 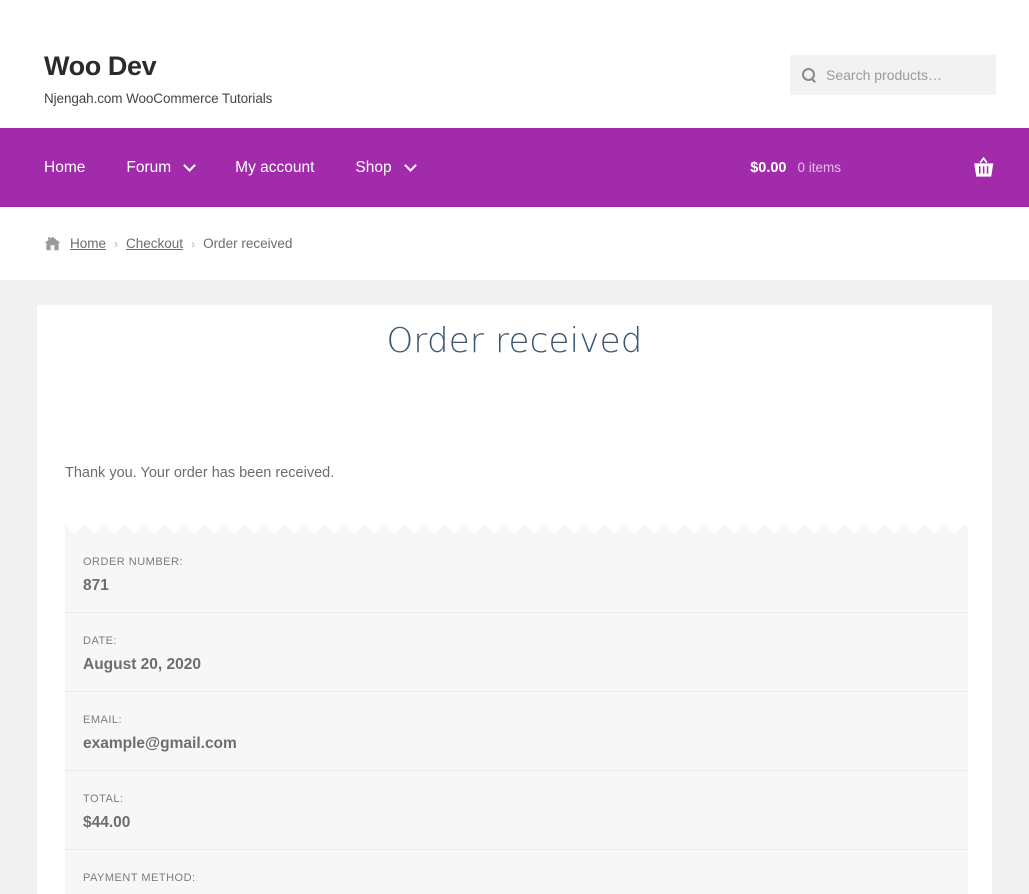 What do you see at coordinates (516, 652) in the screenshot?
I see `order-detail-date: DATE: August 20, 2020` at bounding box center [516, 652].